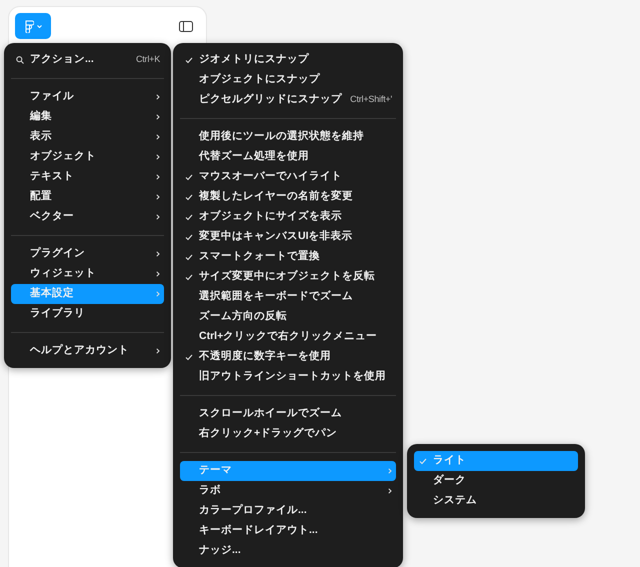 This screenshot has width=640, height=567. I want to click on sidebar-toggle-icon, so click(186, 26).